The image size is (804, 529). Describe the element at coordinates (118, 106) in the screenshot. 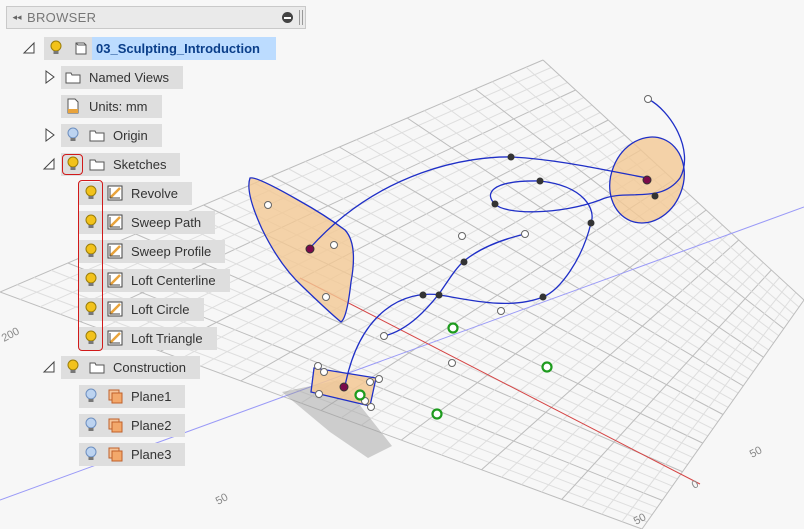

I see `tree-label-units: Units: mm` at that location.